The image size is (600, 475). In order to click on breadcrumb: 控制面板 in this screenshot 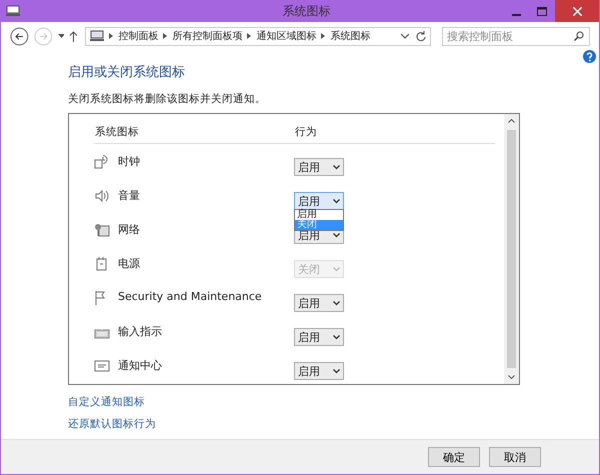, I will do `click(138, 36)`.